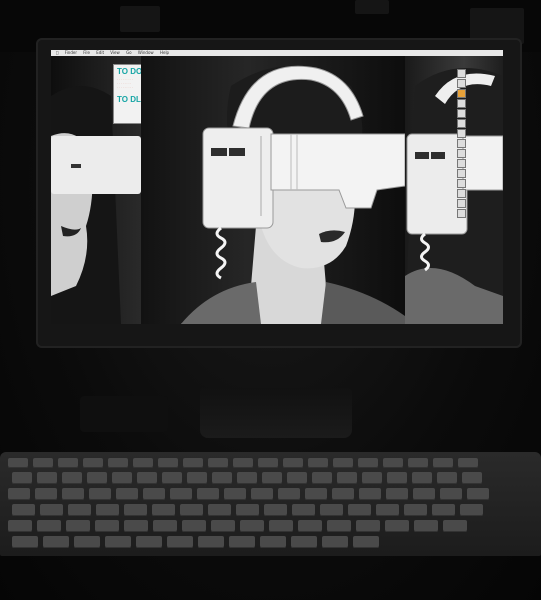  I want to click on hard-drive-icon, so click(461, 213).